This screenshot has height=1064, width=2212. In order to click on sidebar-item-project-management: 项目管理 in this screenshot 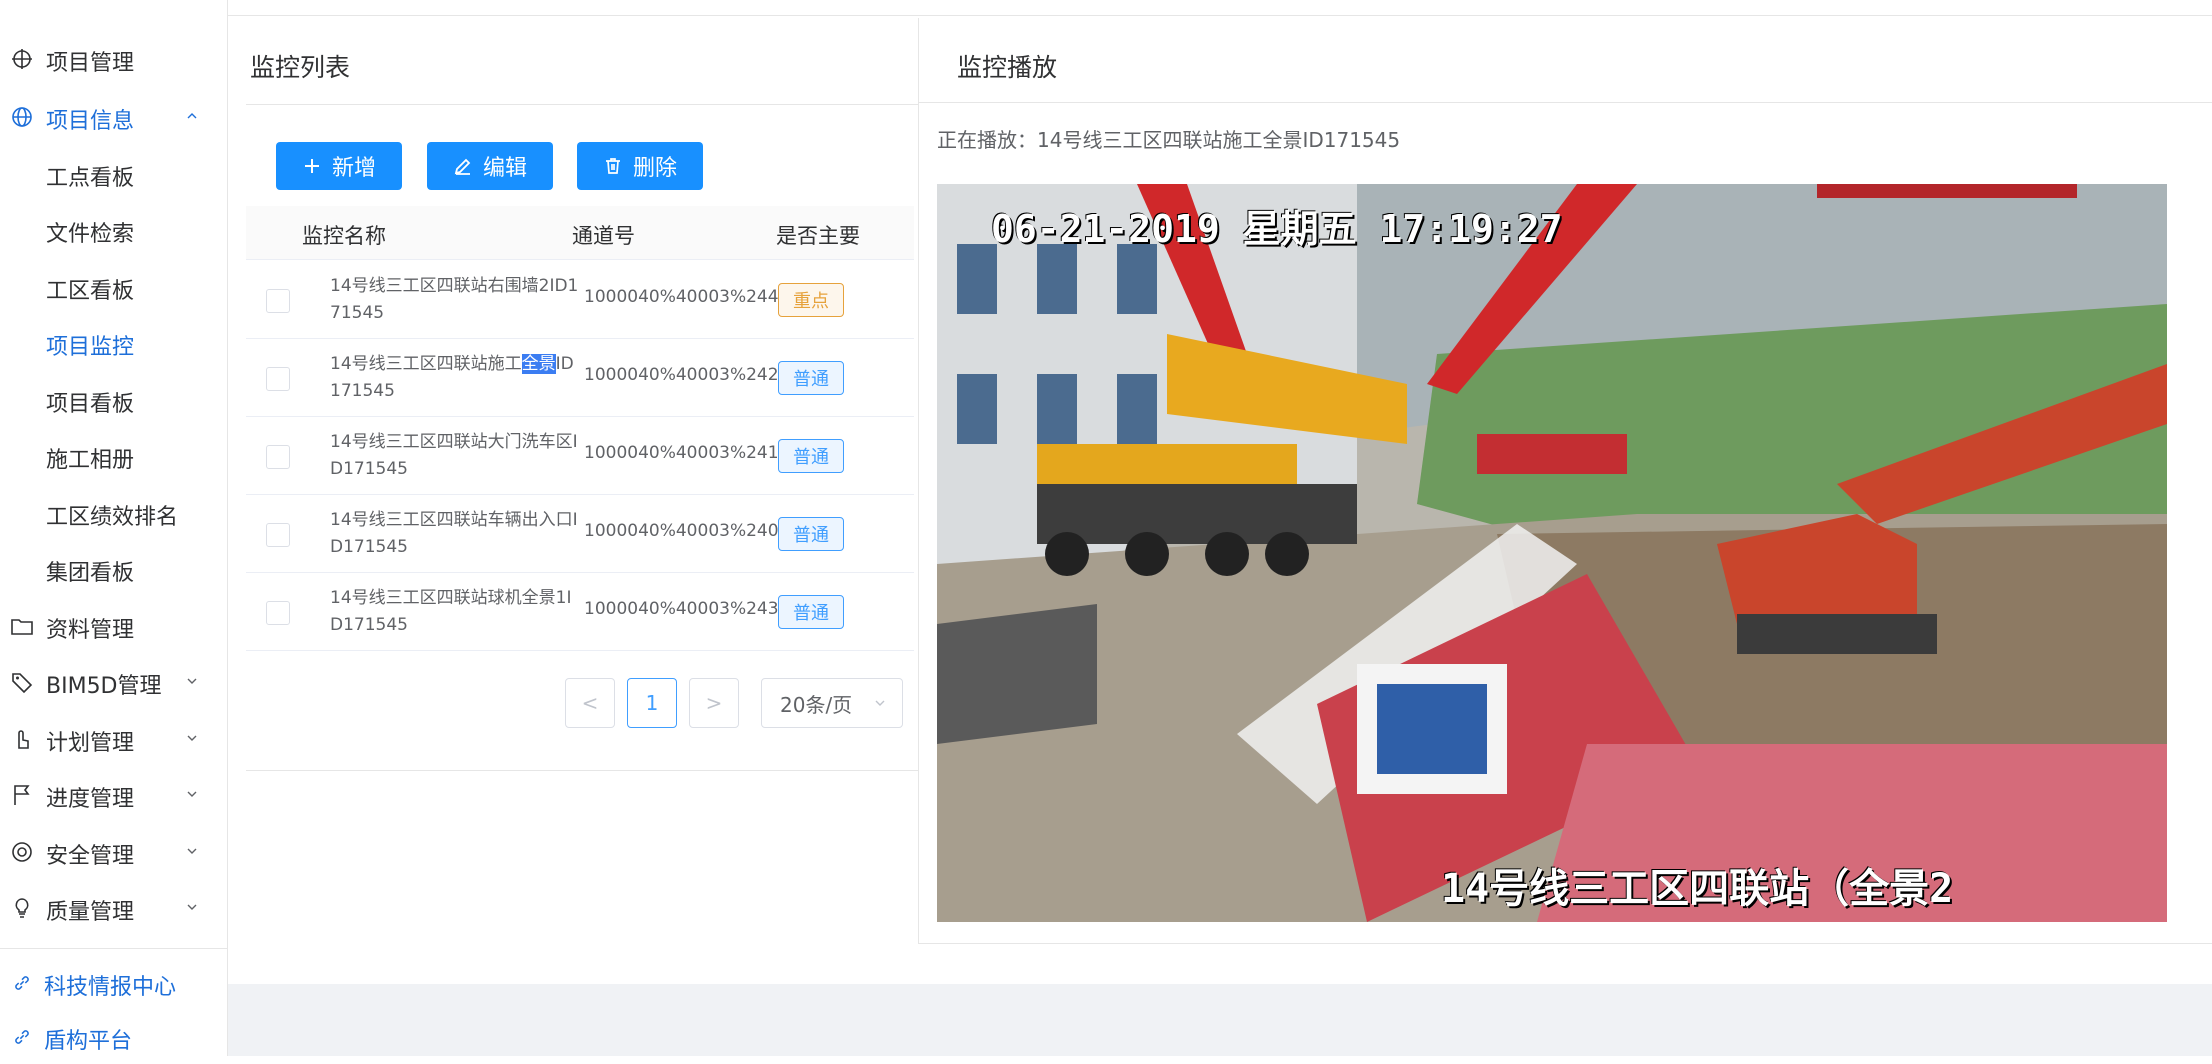, I will do `click(114, 58)`.